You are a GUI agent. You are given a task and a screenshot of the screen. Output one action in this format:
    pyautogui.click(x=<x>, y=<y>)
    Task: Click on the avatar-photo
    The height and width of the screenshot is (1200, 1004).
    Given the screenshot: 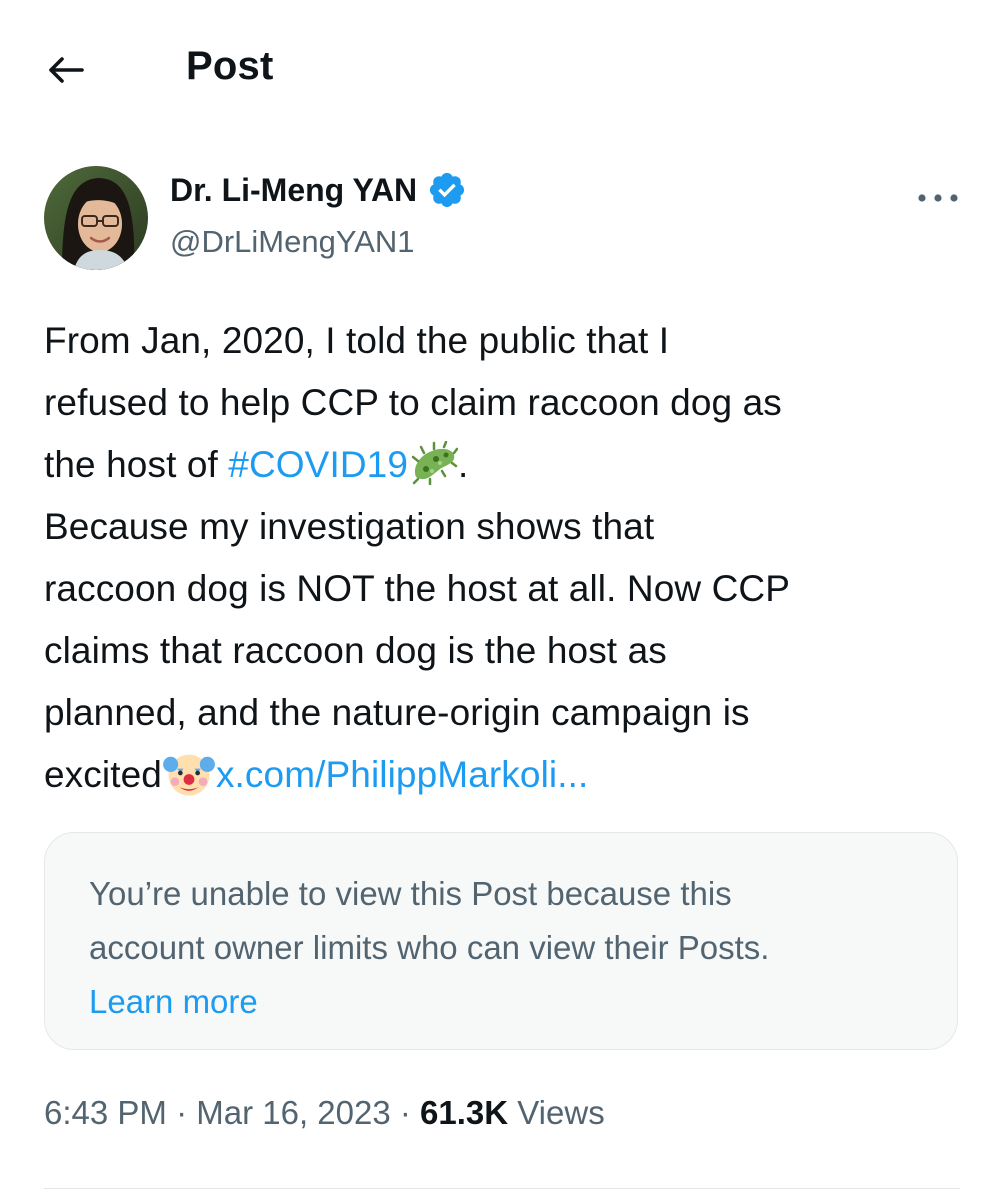 What is the action you would take?
    pyautogui.click(x=96, y=218)
    